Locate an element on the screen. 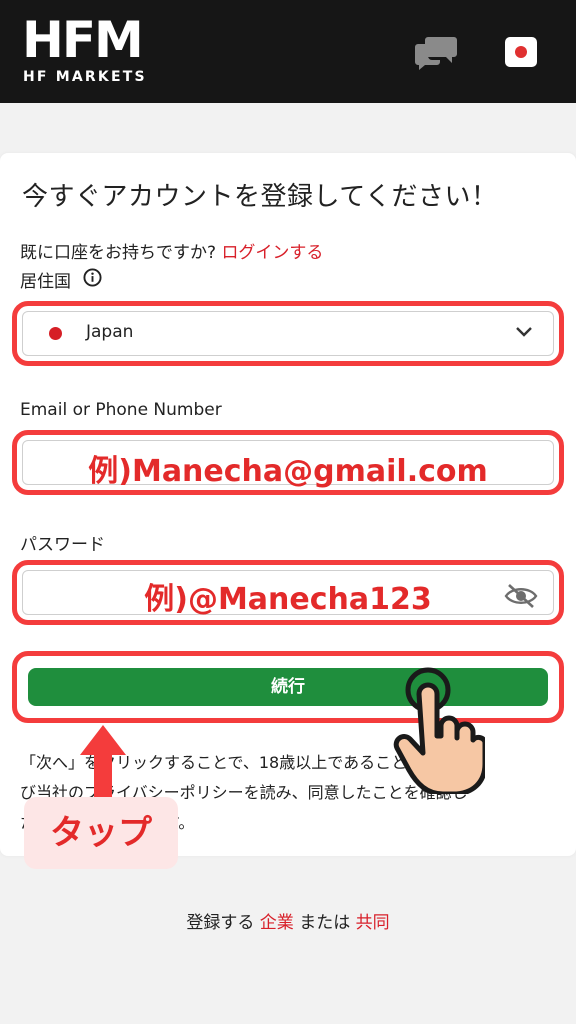 This screenshot has height=1024, width=576. footer-prefix: 登録する is located at coordinates (220, 923).